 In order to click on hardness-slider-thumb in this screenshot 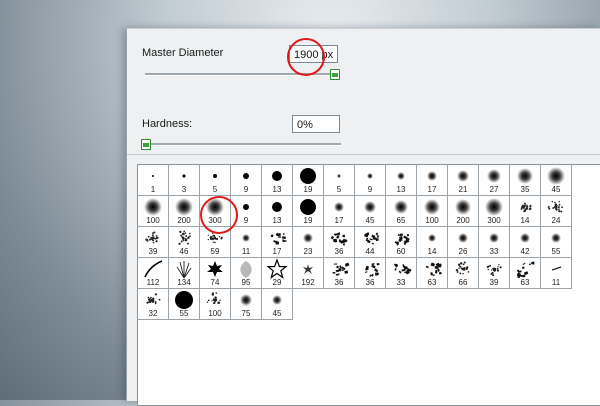, I will do `click(146, 144)`.